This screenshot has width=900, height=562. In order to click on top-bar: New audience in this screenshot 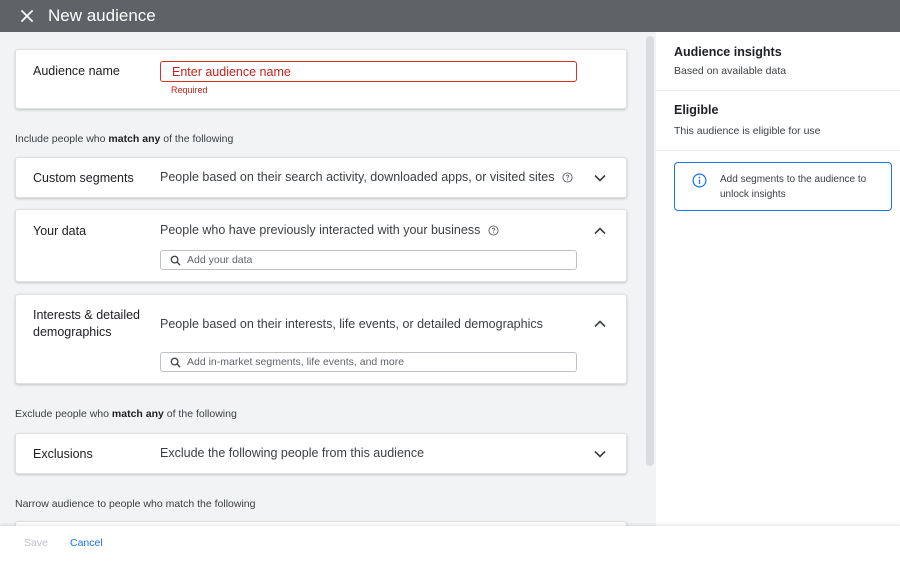, I will do `click(450, 16)`.